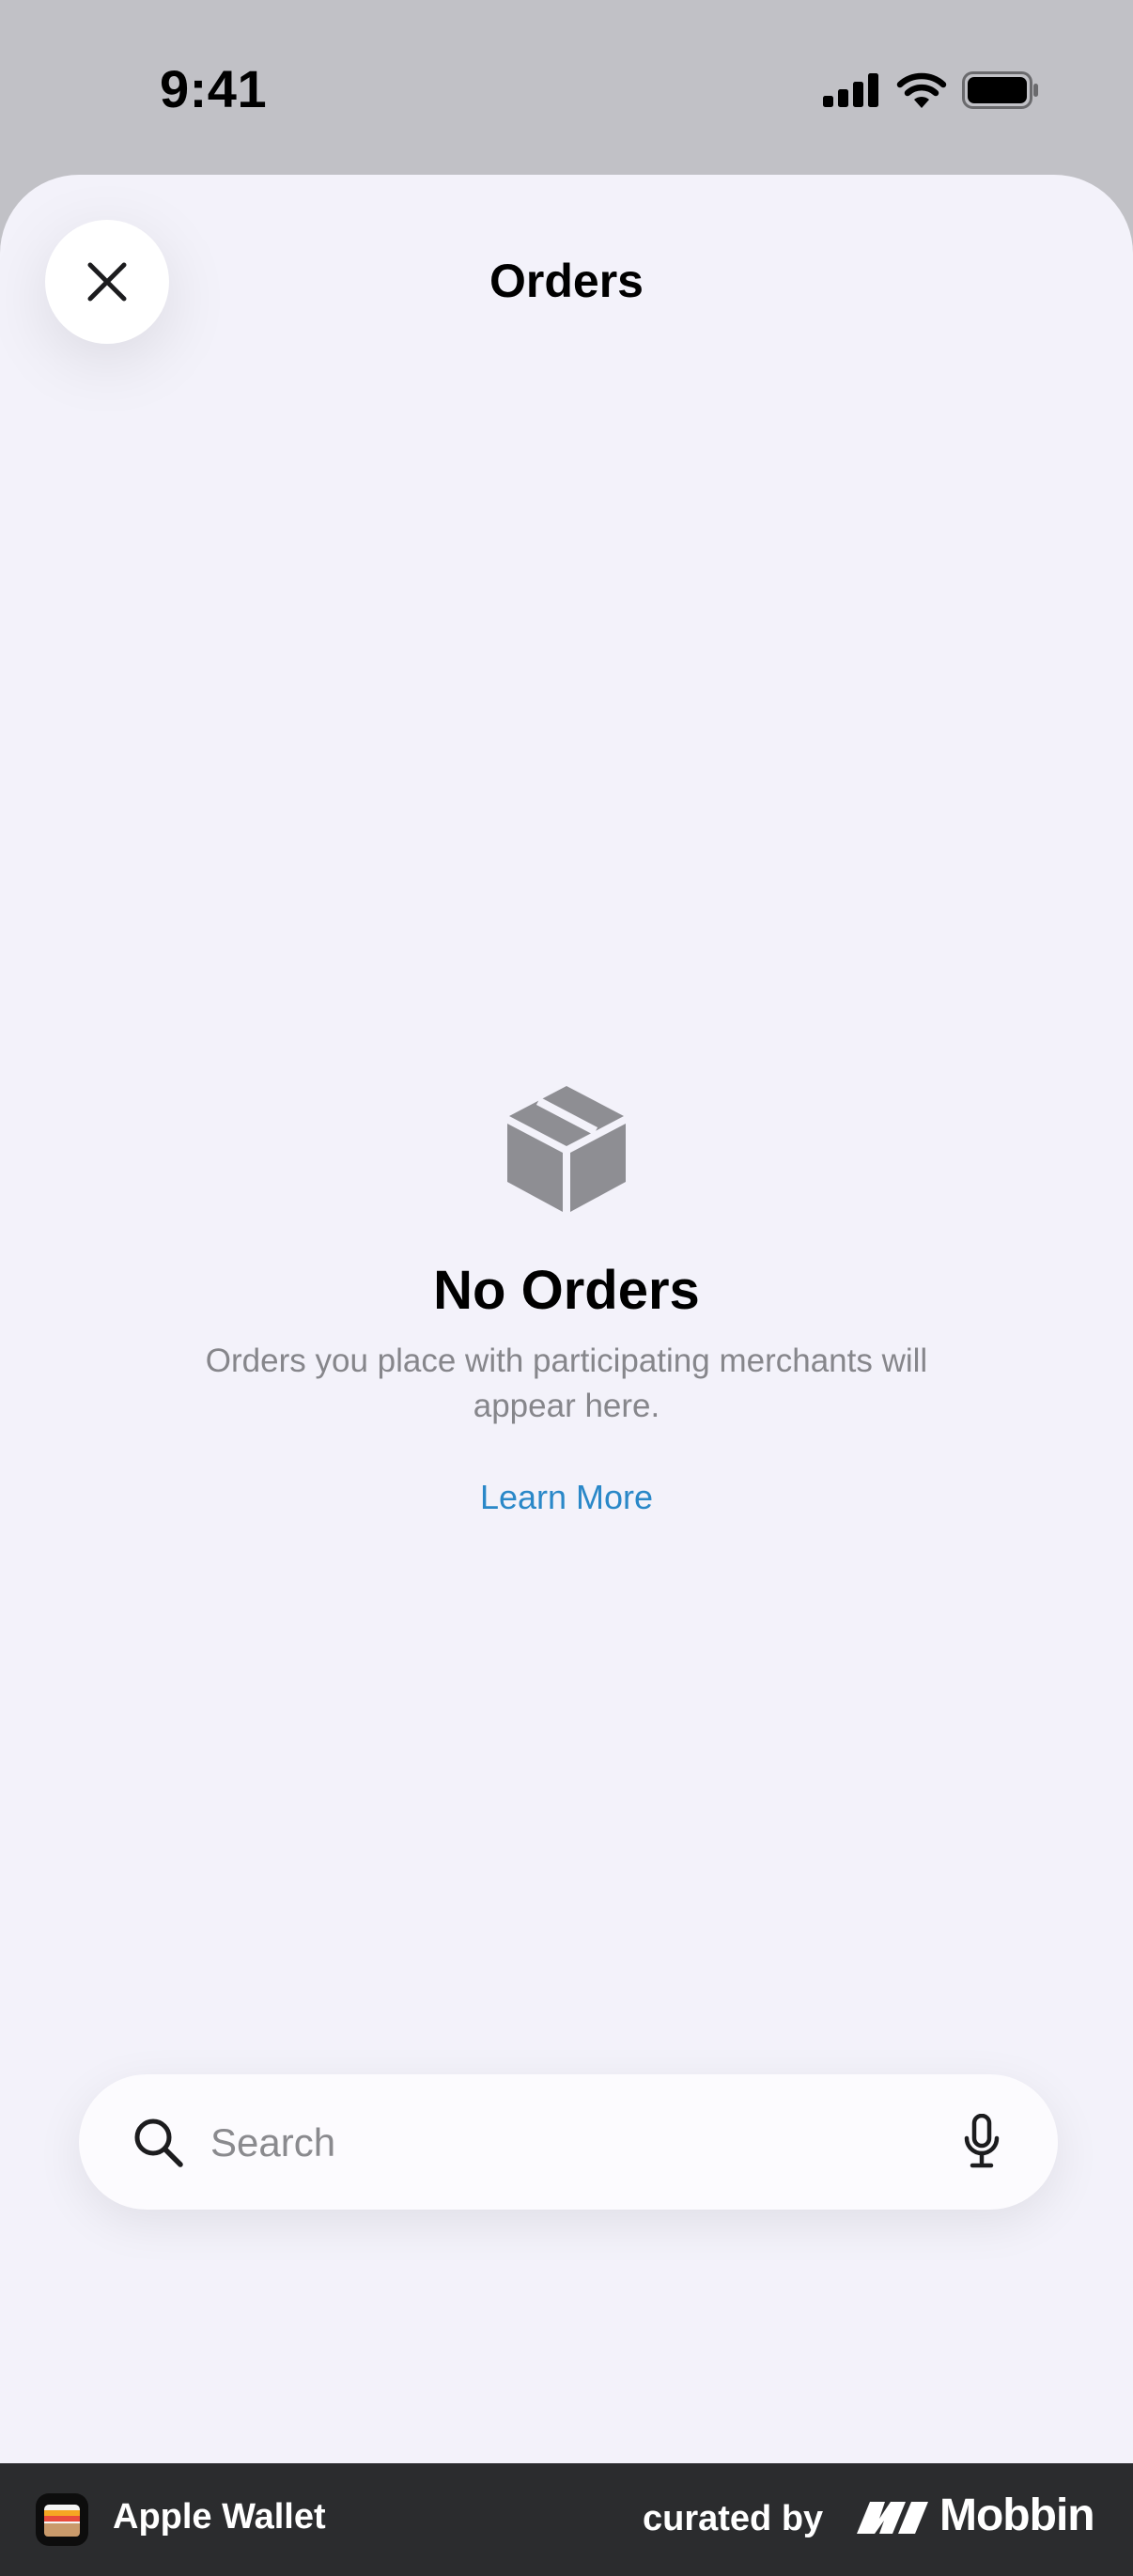  I want to click on search-icon, so click(158, 2142).